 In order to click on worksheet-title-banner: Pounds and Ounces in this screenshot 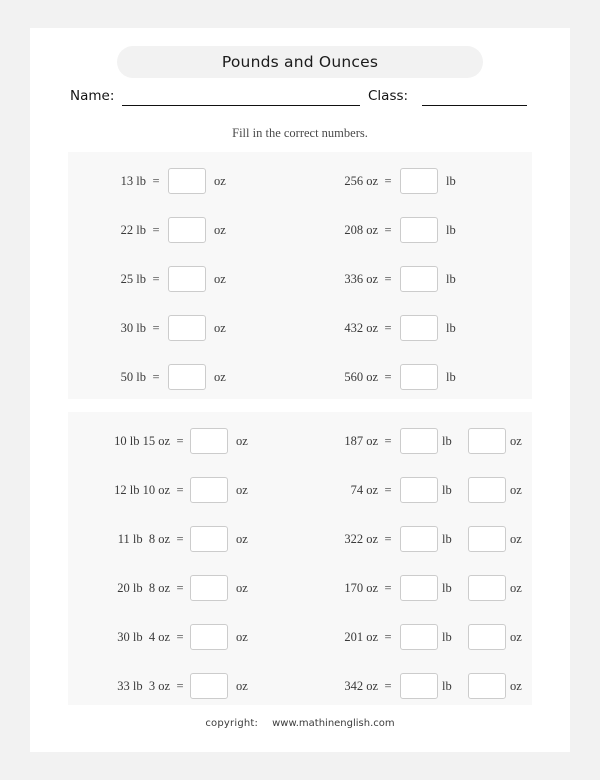, I will do `click(300, 62)`.